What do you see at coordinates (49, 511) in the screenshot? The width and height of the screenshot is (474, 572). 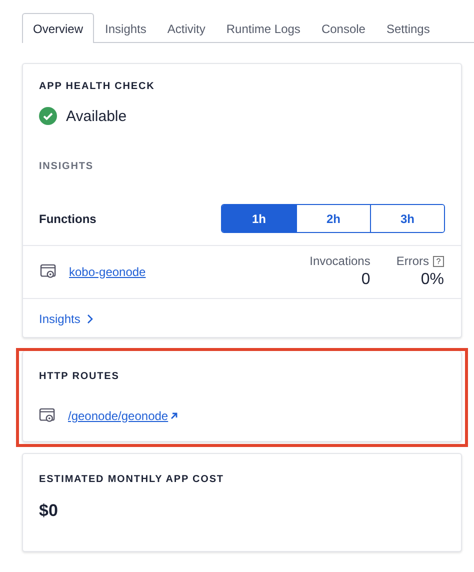 I see `cost-value: $0` at bounding box center [49, 511].